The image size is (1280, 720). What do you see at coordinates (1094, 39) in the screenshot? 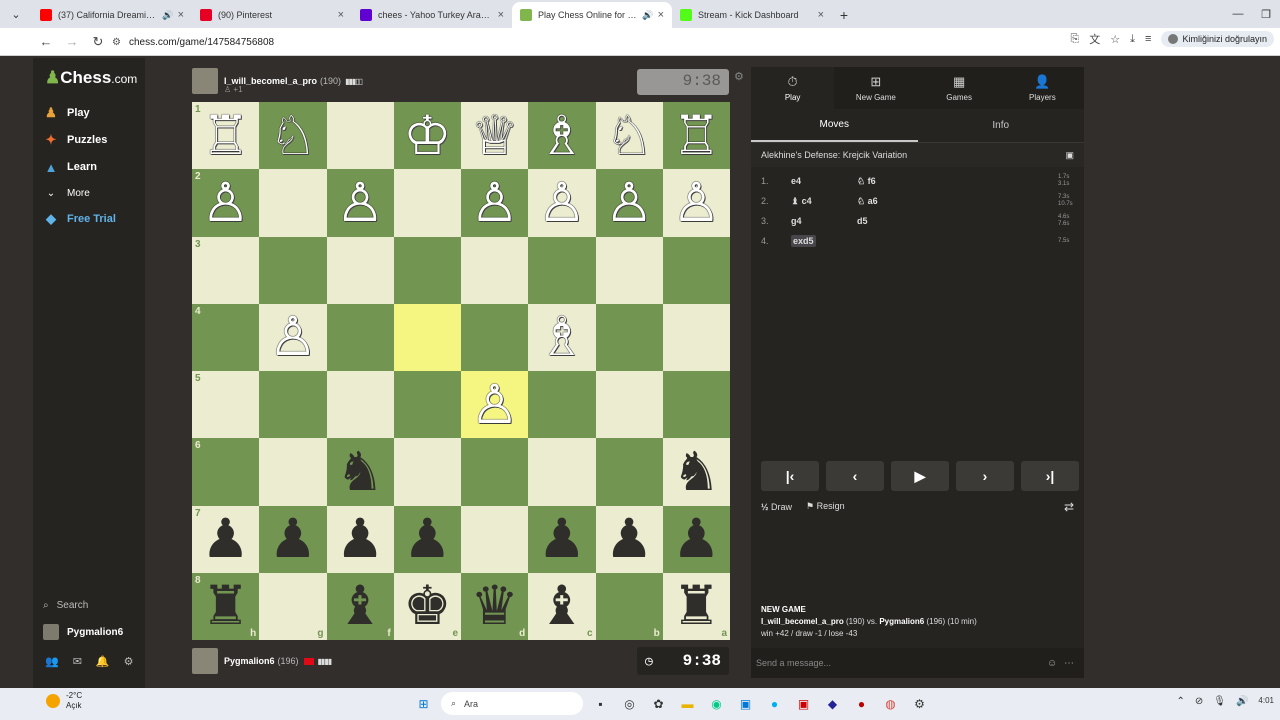
I see `translate-icon: 文` at bounding box center [1094, 39].